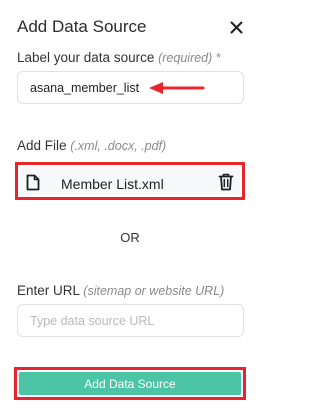 The height and width of the screenshot is (418, 320). What do you see at coordinates (236, 27) in the screenshot?
I see `close-icon` at bounding box center [236, 27].